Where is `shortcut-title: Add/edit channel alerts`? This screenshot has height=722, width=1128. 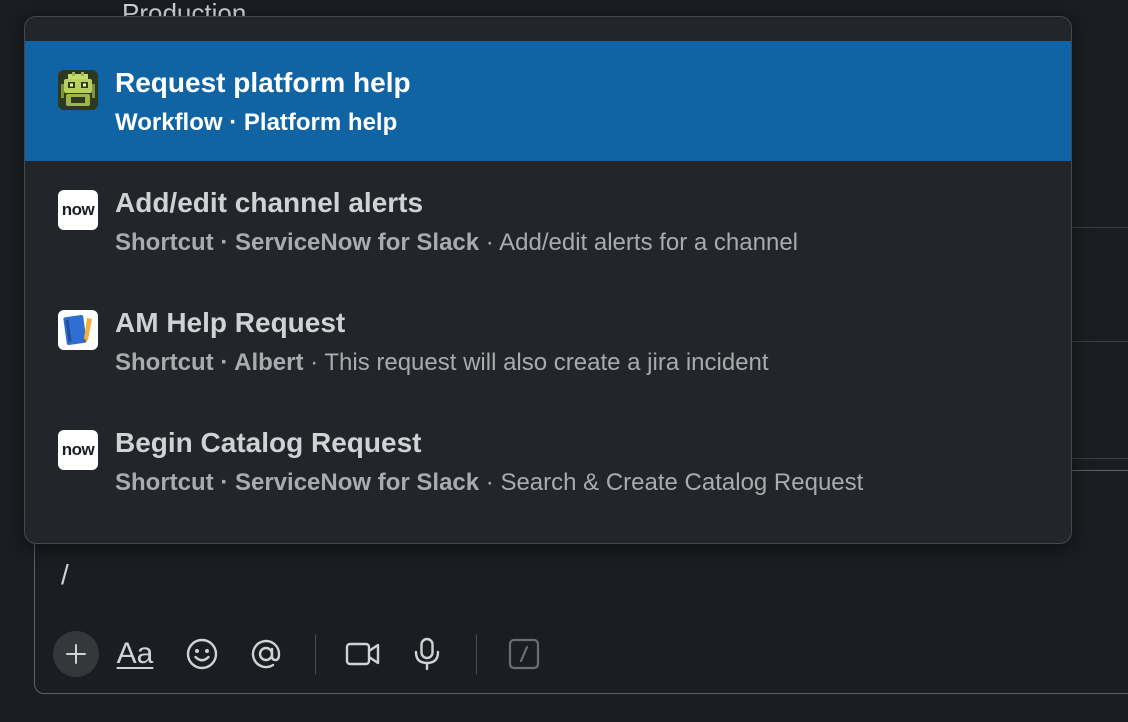 shortcut-title: Add/edit channel alerts is located at coordinates (269, 202).